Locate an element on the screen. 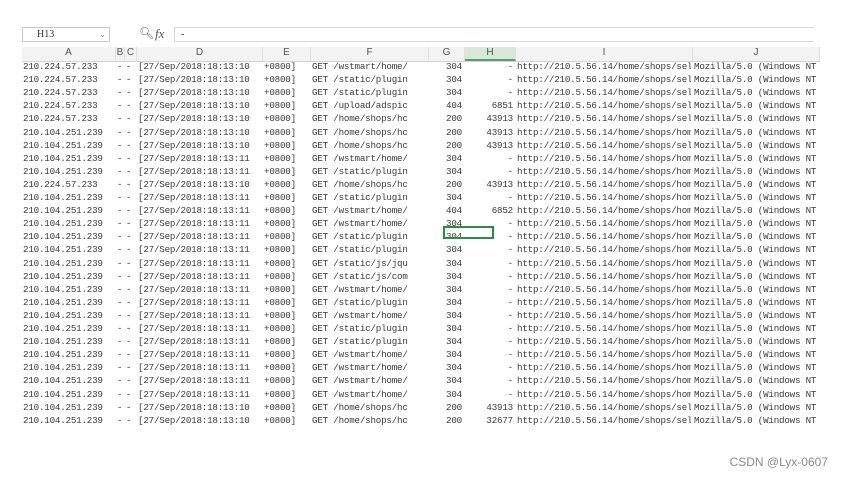 The height and width of the screenshot is (479, 842). function-fx-icon: fx is located at coordinates (159, 34).